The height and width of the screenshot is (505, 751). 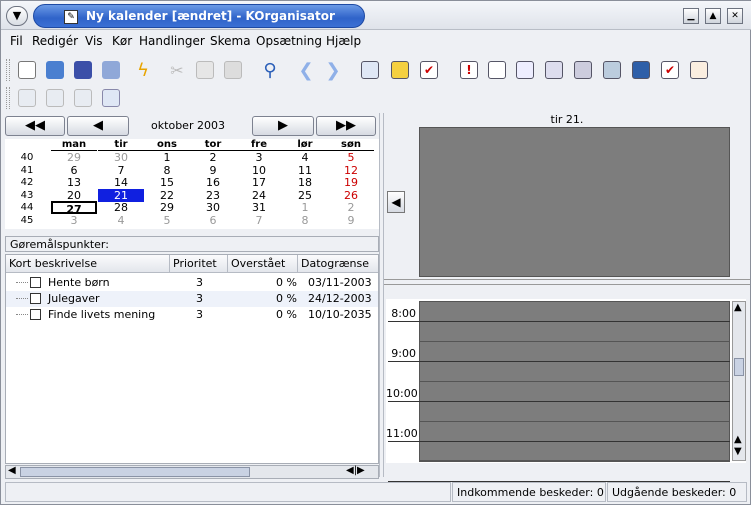 What do you see at coordinates (583, 70) in the screenshot?
I see `week-icon` at bounding box center [583, 70].